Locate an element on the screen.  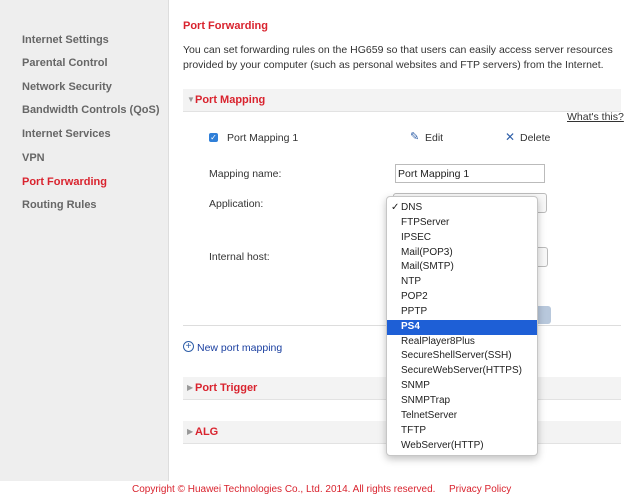
dropdown-option-webserver-http: WebServer(HTTP) is located at coordinates (462, 446).